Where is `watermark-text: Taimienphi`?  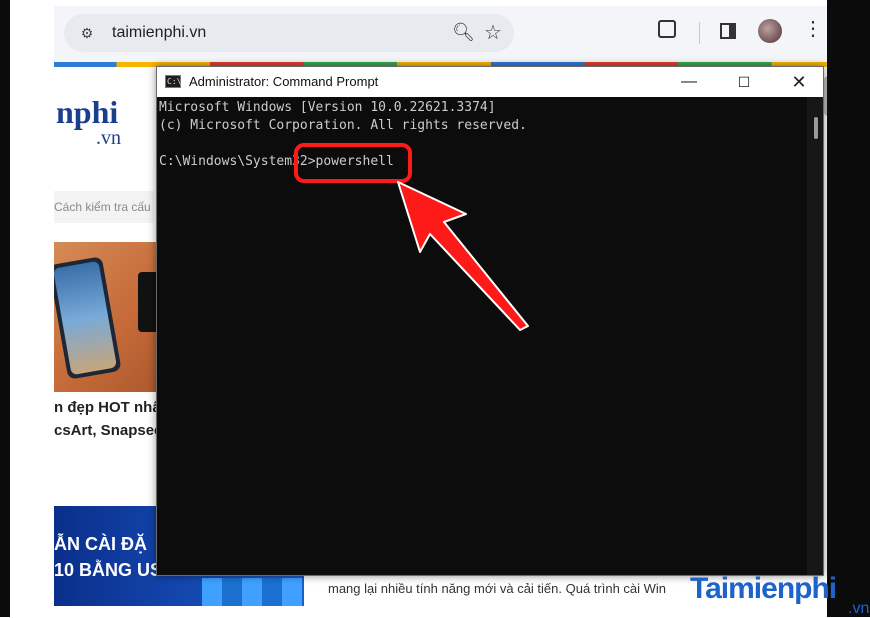
watermark-text: Taimienphi is located at coordinates (763, 588).